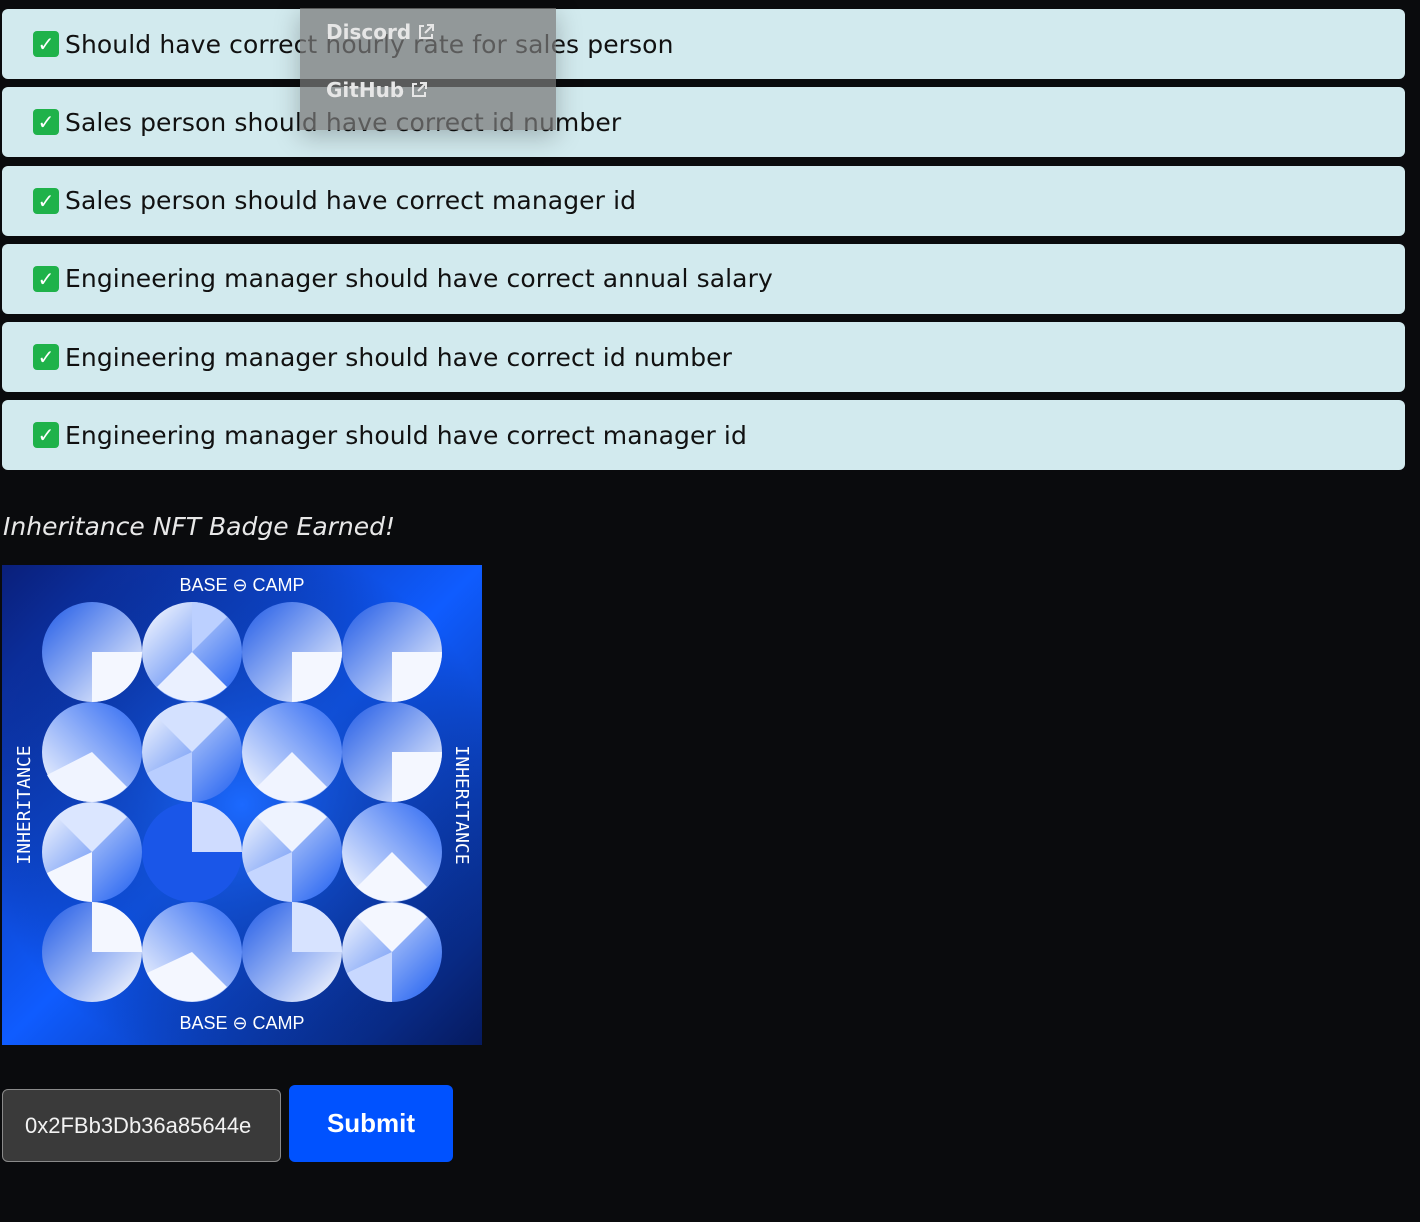 The height and width of the screenshot is (1222, 1420). What do you see at coordinates (461, 804) in the screenshot?
I see `nft-right-text: INHERITANCE` at bounding box center [461, 804].